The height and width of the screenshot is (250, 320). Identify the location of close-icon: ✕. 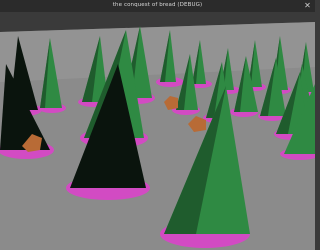
(307, 5).